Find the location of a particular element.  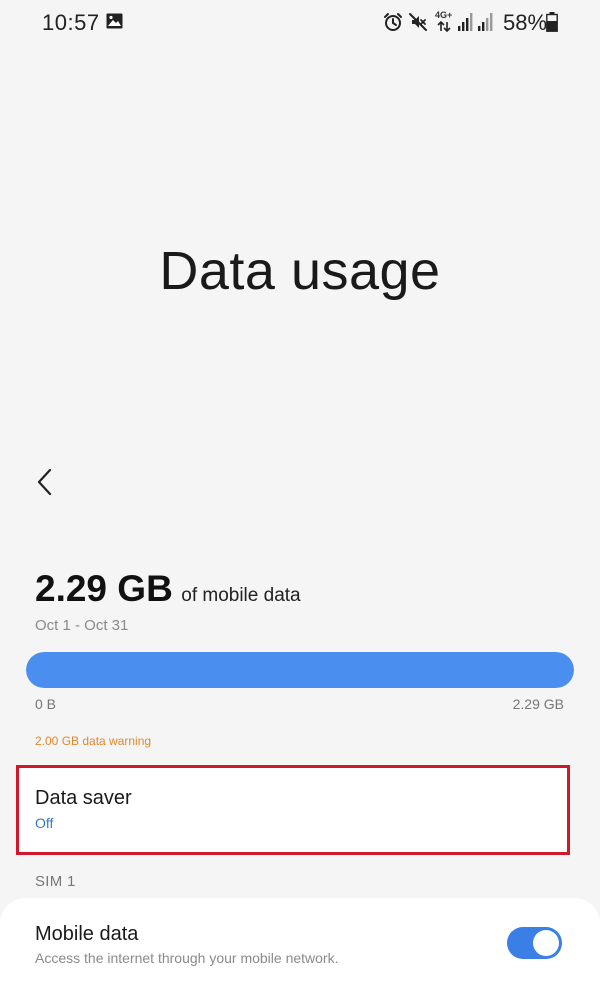

usage-bar-min-label: 0 B is located at coordinates (46, 704).